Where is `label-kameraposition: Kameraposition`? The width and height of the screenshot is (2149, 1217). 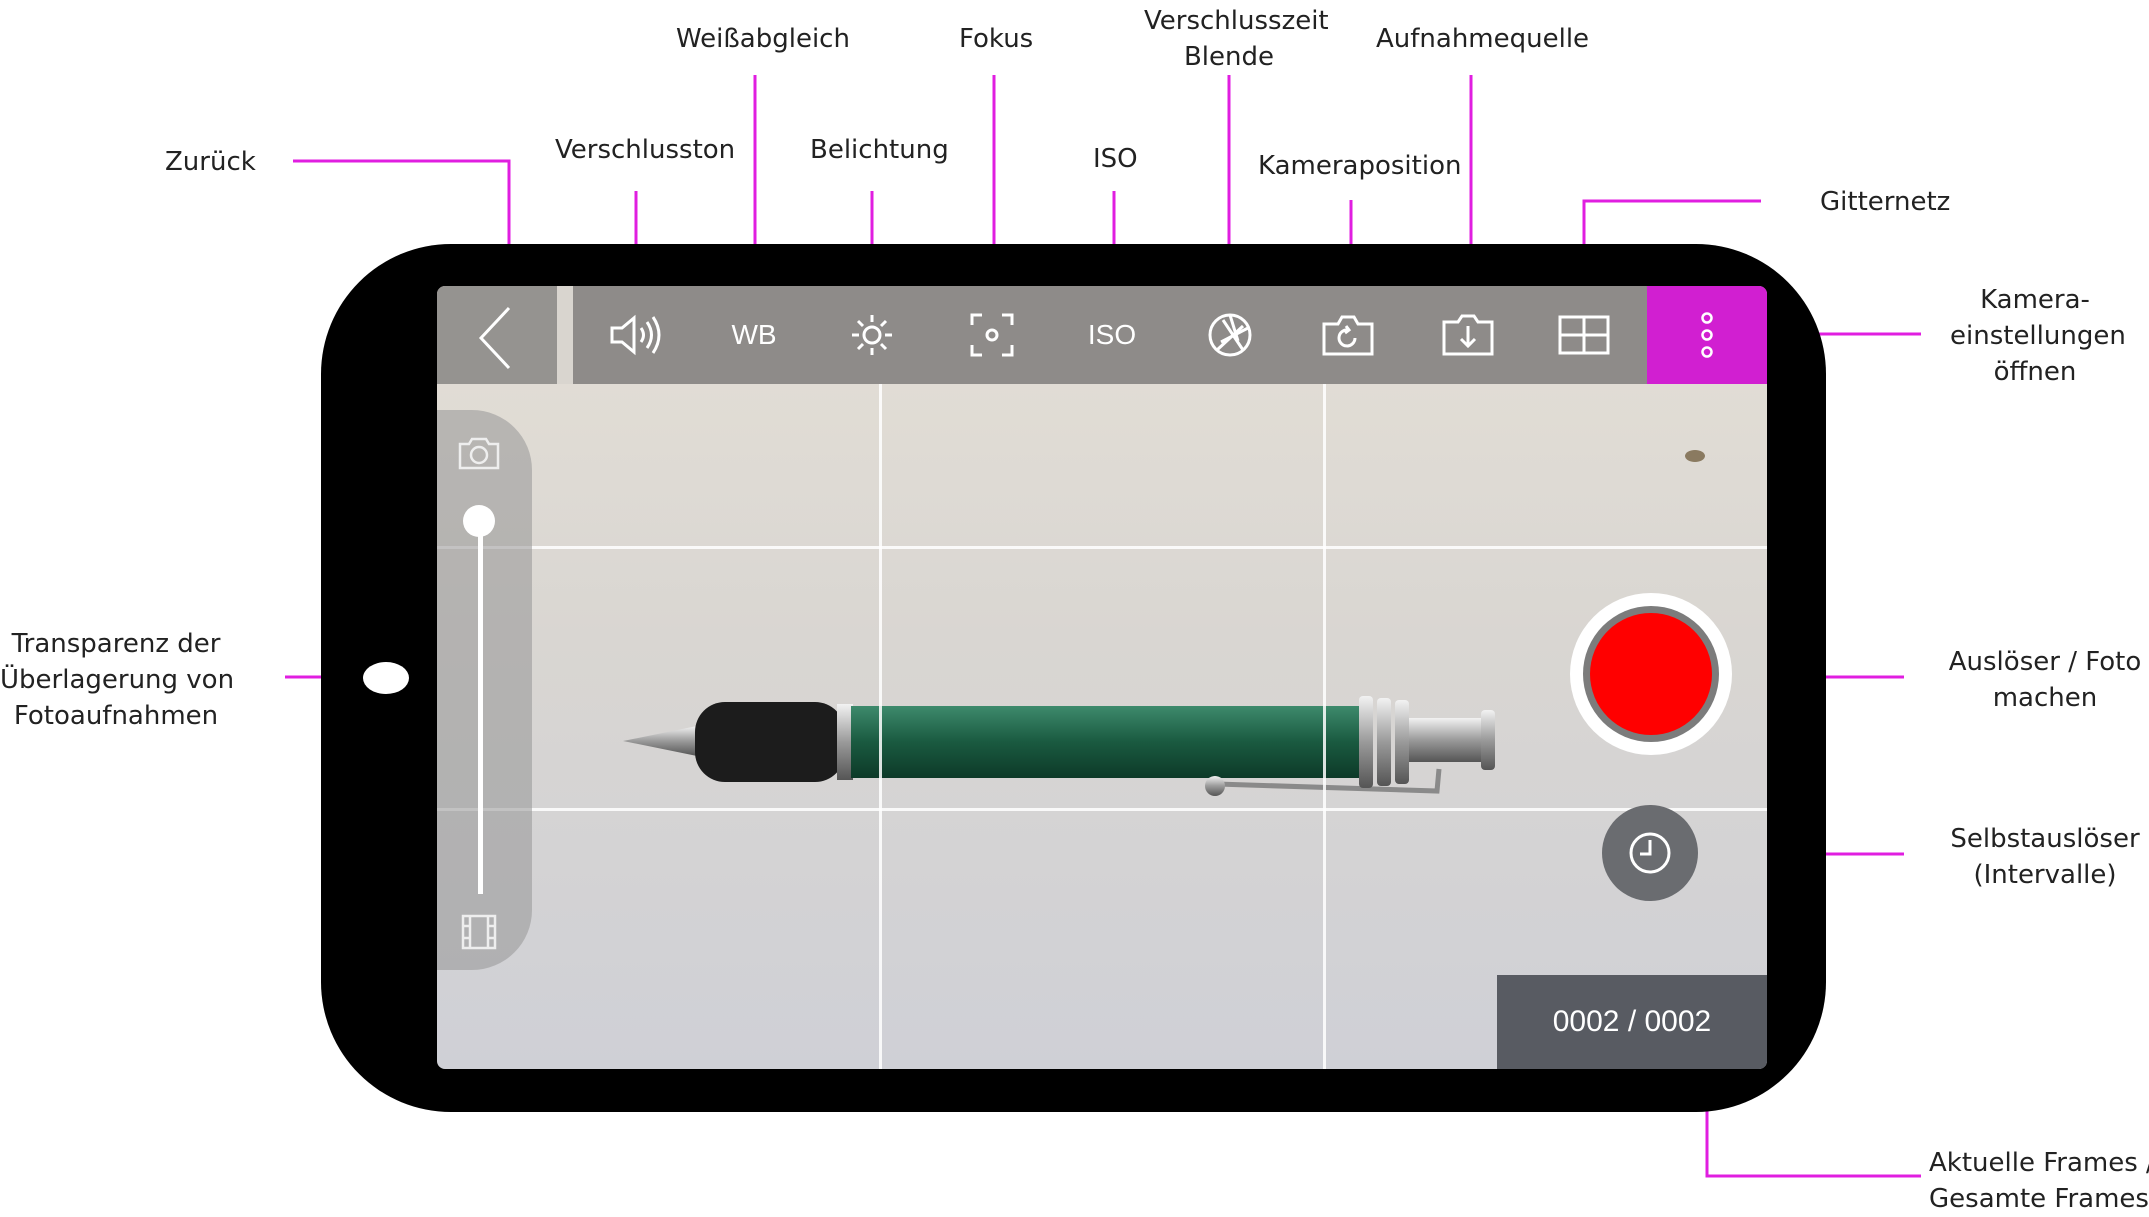
label-kameraposition: Kameraposition is located at coordinates (1360, 166).